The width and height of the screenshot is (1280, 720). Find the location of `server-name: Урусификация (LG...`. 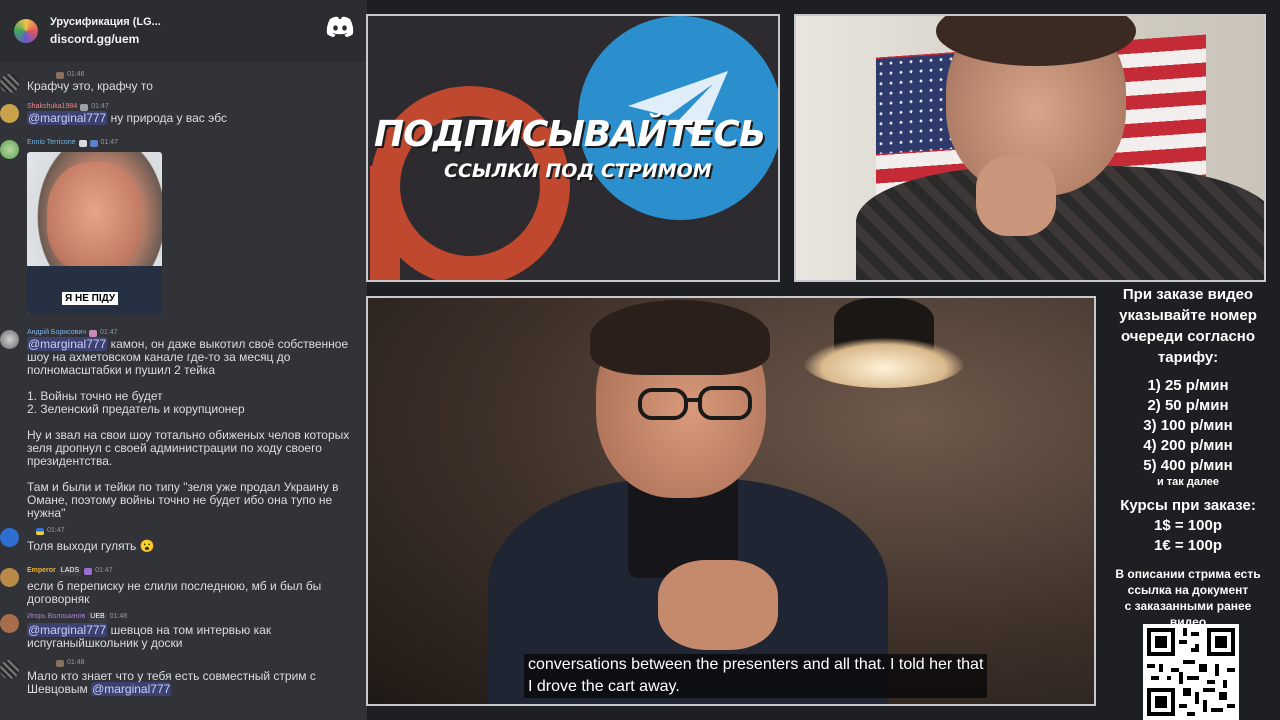

server-name: Урусификация (LG... is located at coordinates (105, 22).